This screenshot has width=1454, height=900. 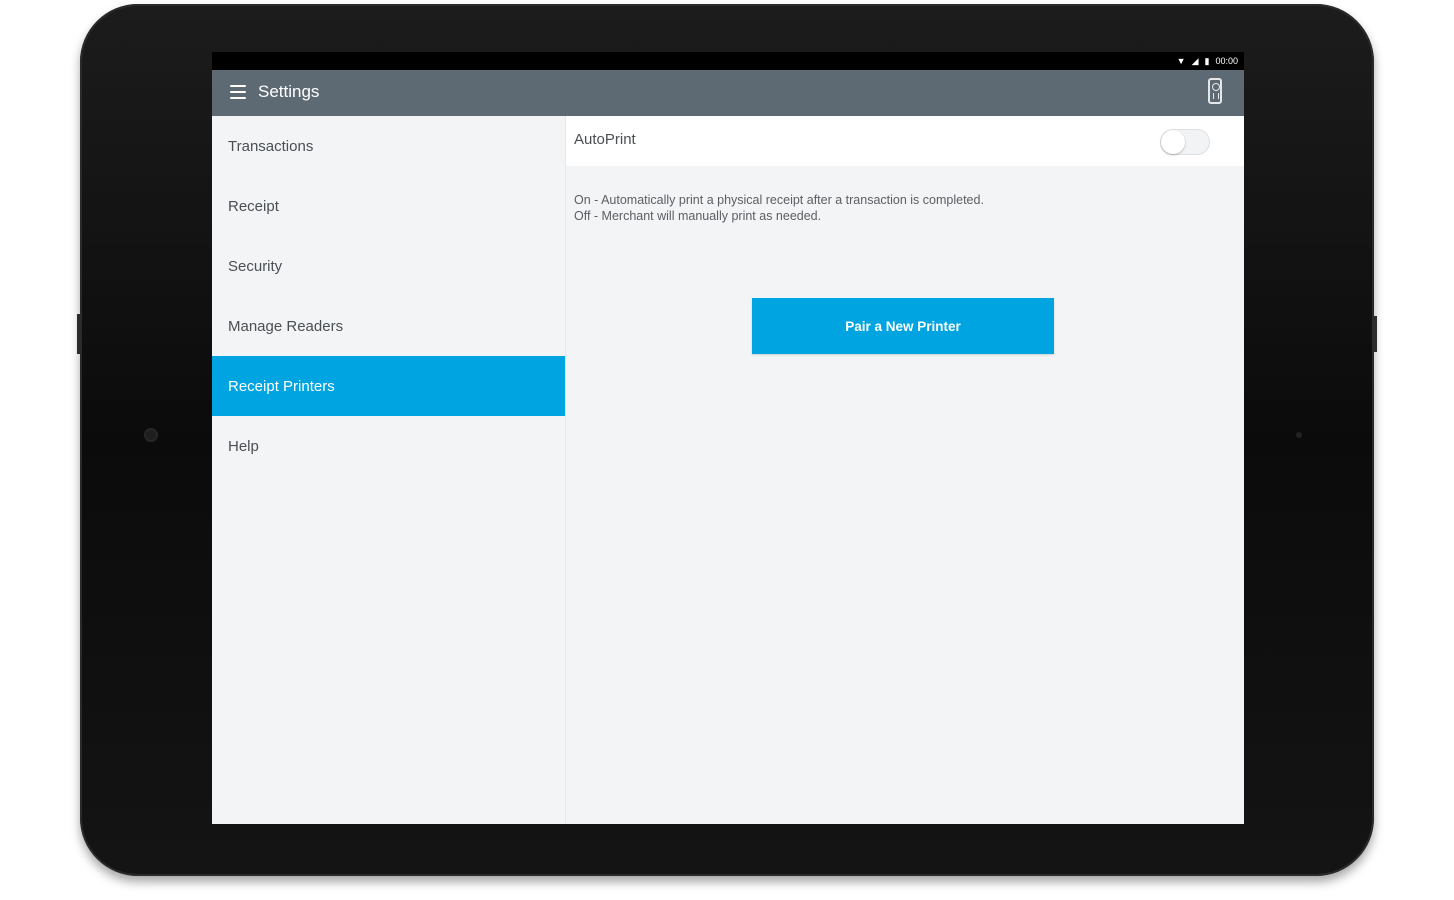 I want to click on sidebar-item-label: Transactions, so click(x=271, y=146).